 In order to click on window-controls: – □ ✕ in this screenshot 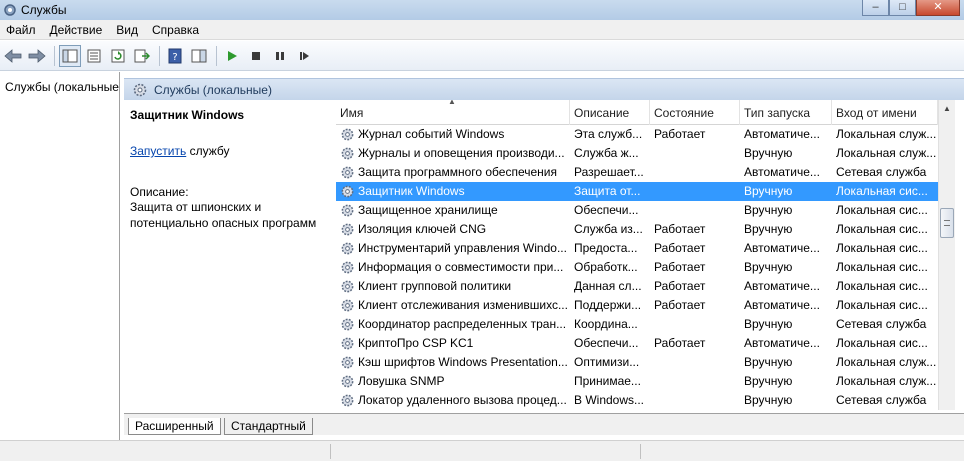, I will do `click(911, 8)`.